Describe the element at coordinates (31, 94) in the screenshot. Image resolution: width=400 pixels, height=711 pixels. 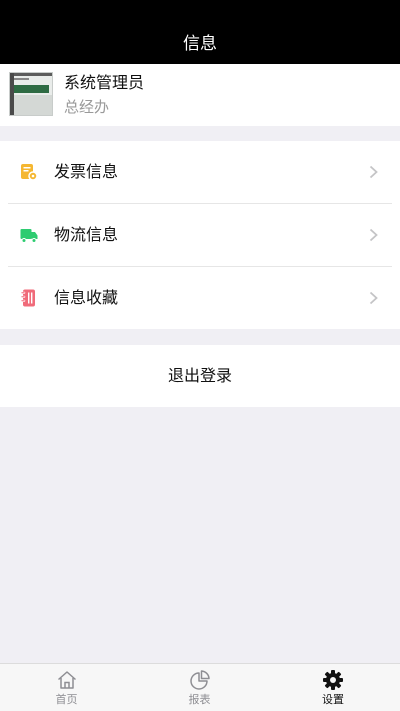
I see `avatar` at that location.